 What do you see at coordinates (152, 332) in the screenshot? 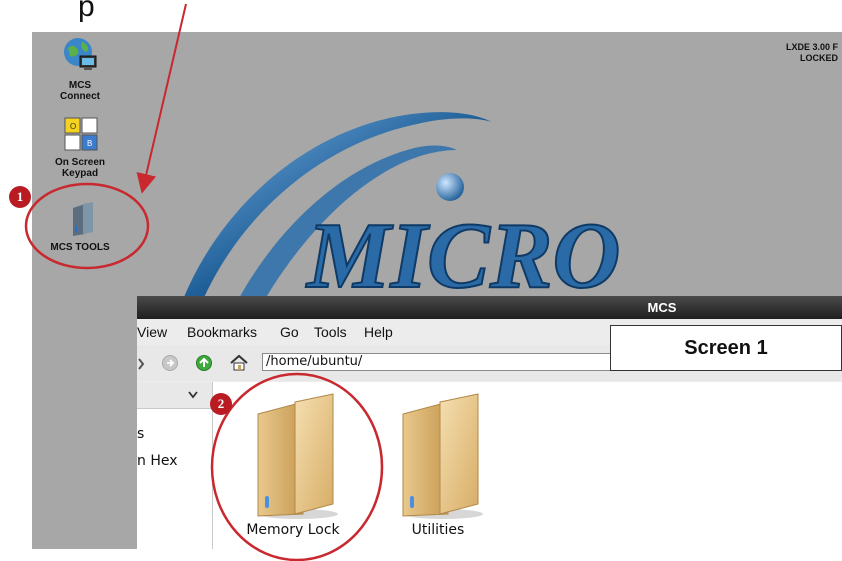
I see `menu-view: View` at bounding box center [152, 332].